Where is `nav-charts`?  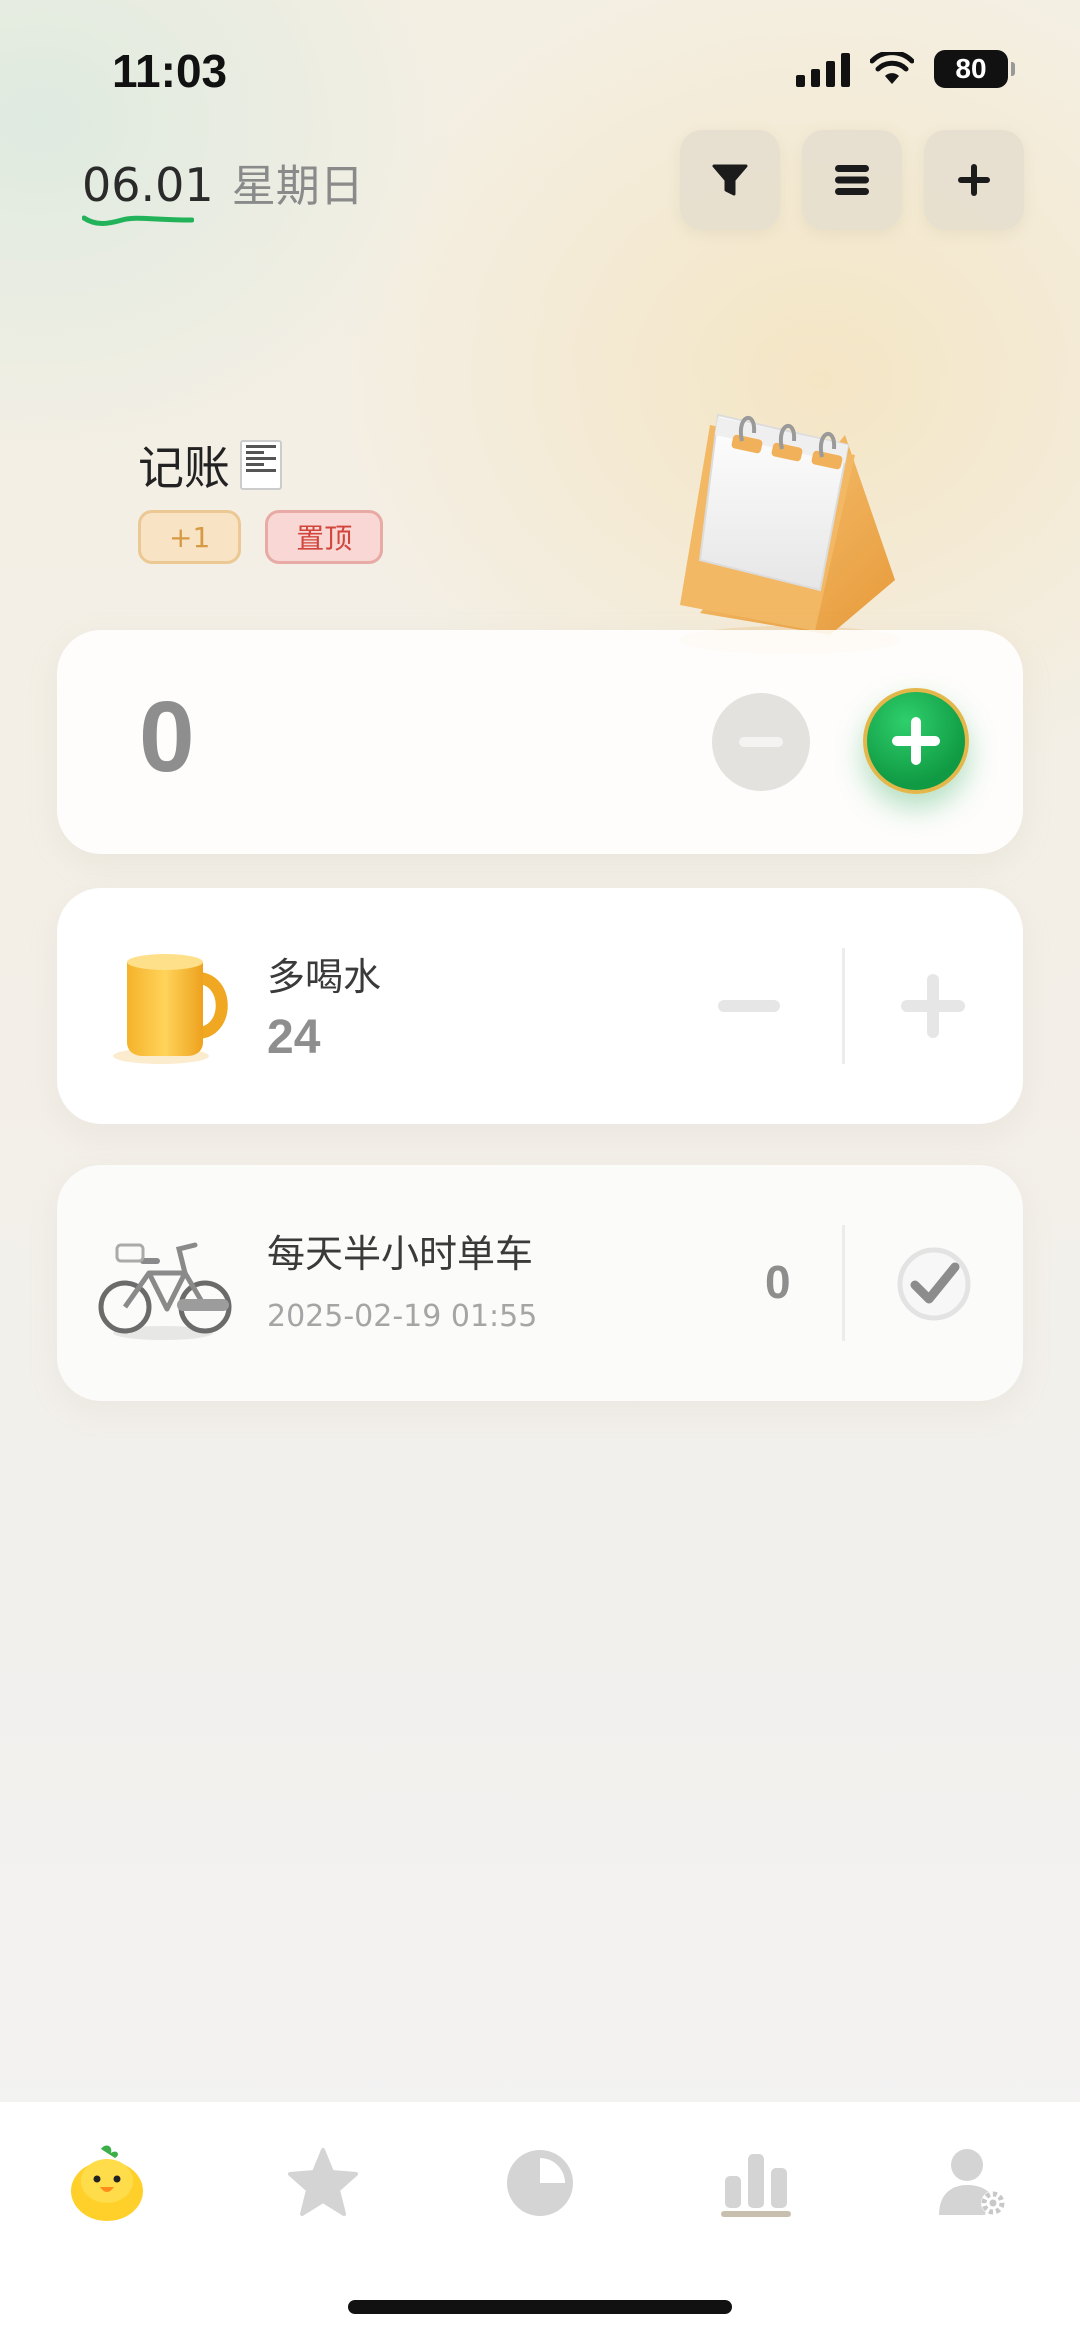 nav-charts is located at coordinates (756, 2183).